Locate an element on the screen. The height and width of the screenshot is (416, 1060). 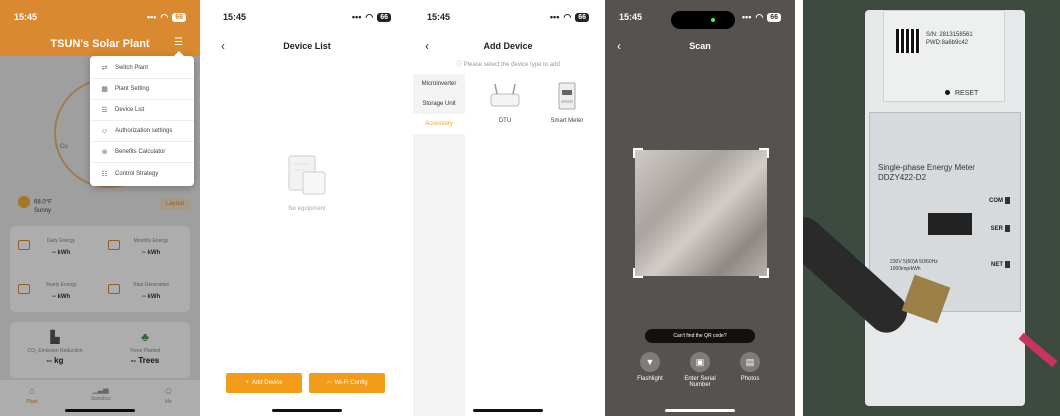
com-led: COM is located at coordinates (999, 200).